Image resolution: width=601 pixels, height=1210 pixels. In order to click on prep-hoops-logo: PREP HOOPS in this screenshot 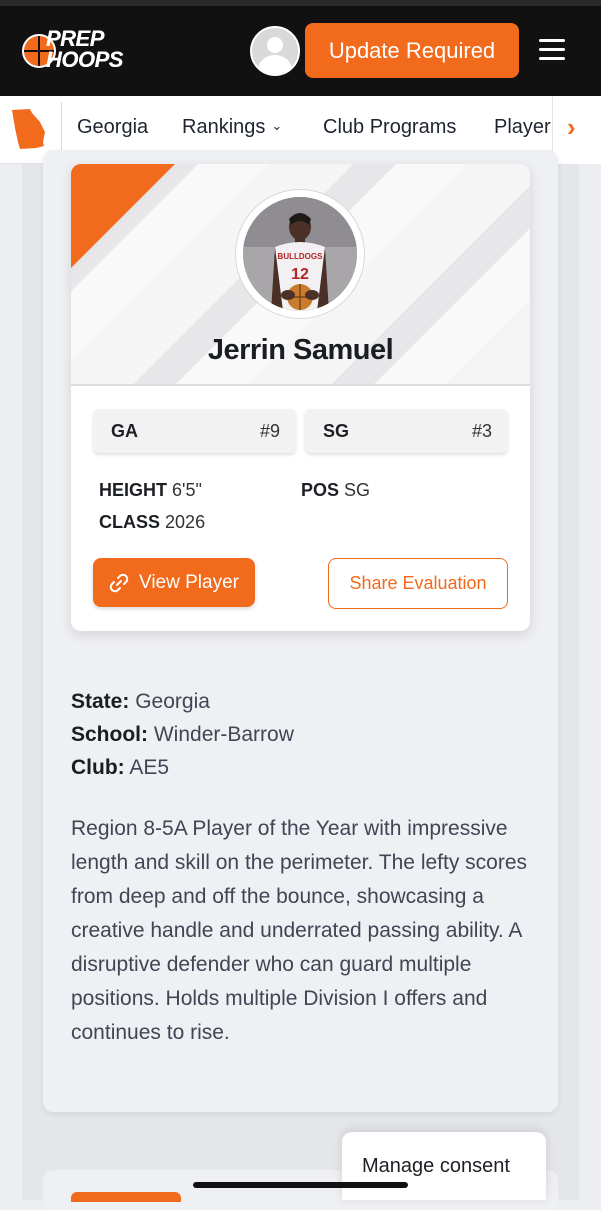, I will do `click(77, 50)`.